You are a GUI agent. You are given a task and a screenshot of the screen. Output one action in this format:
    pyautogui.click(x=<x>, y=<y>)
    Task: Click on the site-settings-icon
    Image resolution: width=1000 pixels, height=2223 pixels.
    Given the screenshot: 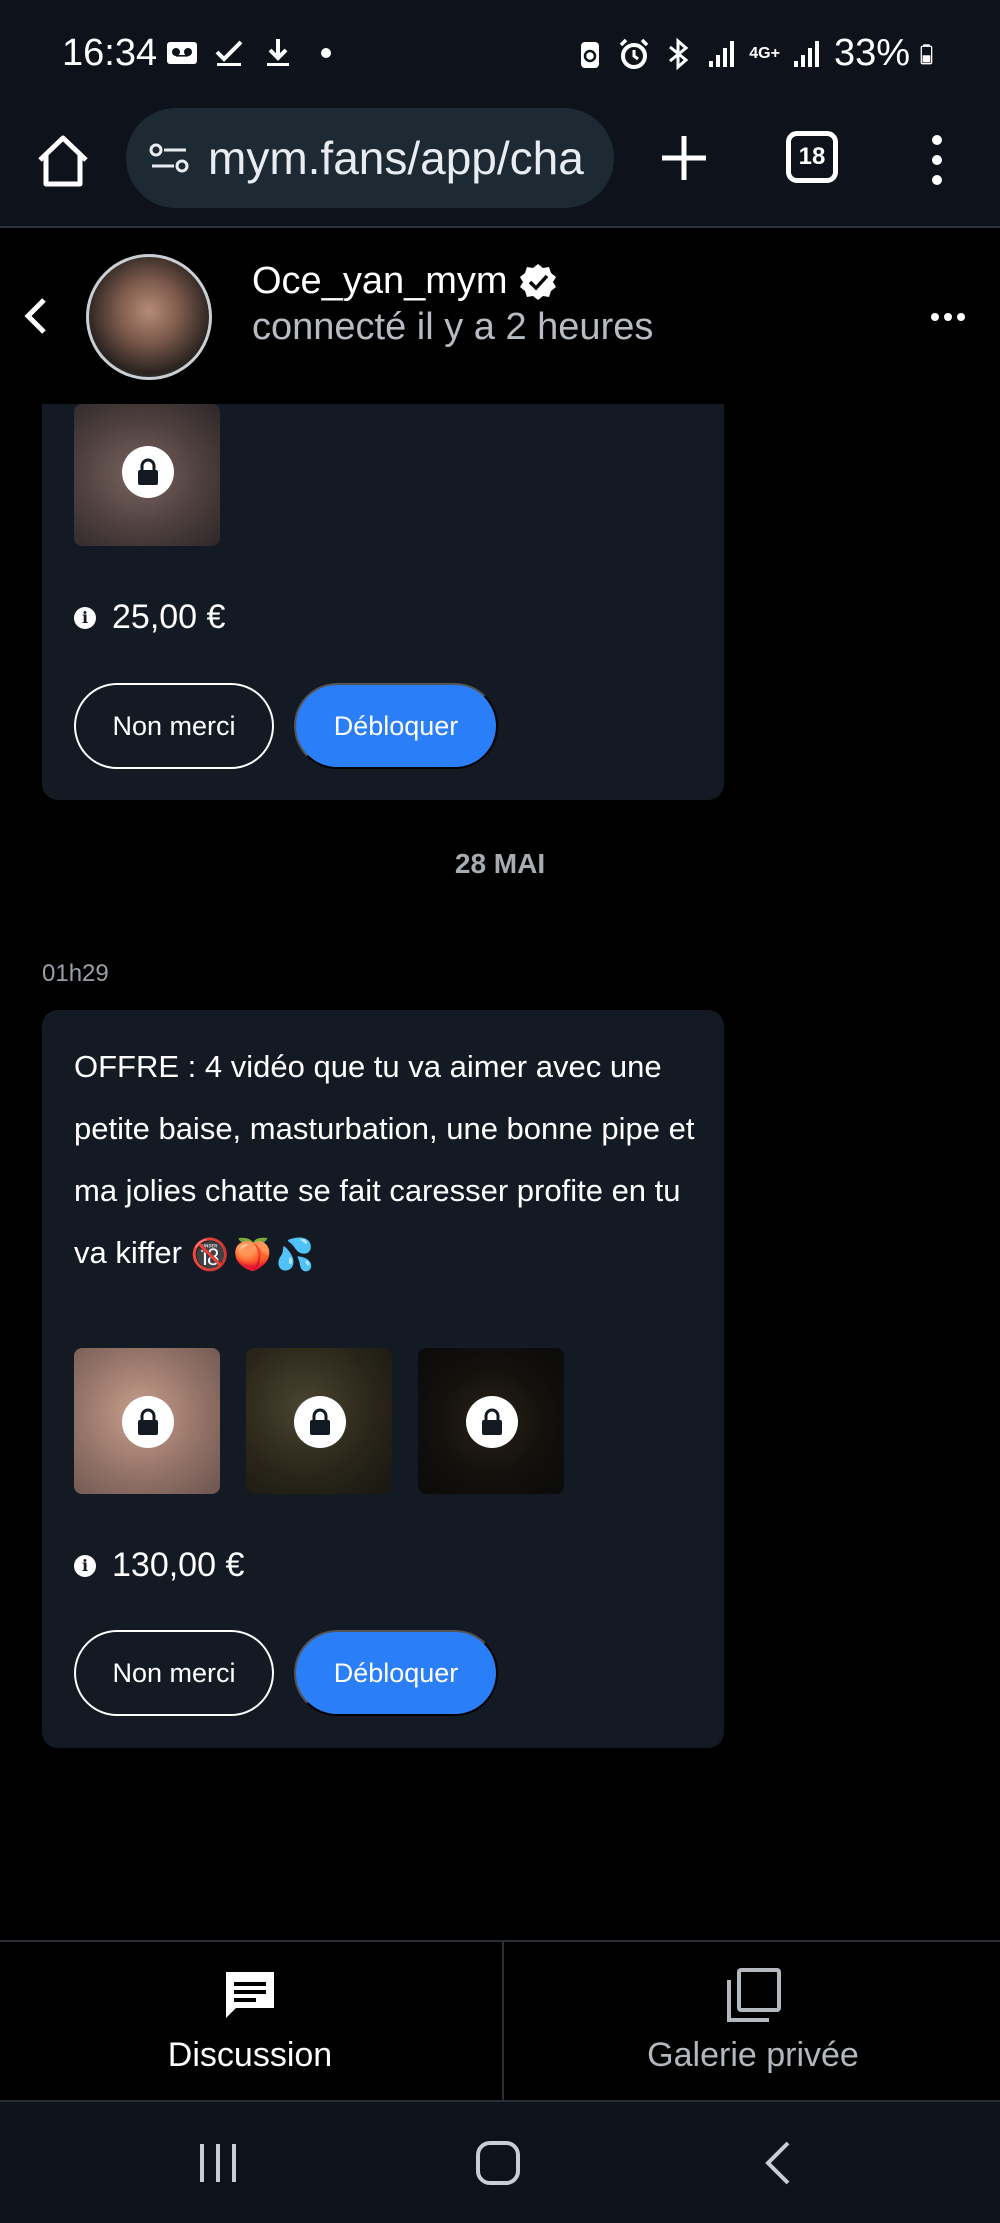 What is the action you would take?
    pyautogui.click(x=170, y=158)
    